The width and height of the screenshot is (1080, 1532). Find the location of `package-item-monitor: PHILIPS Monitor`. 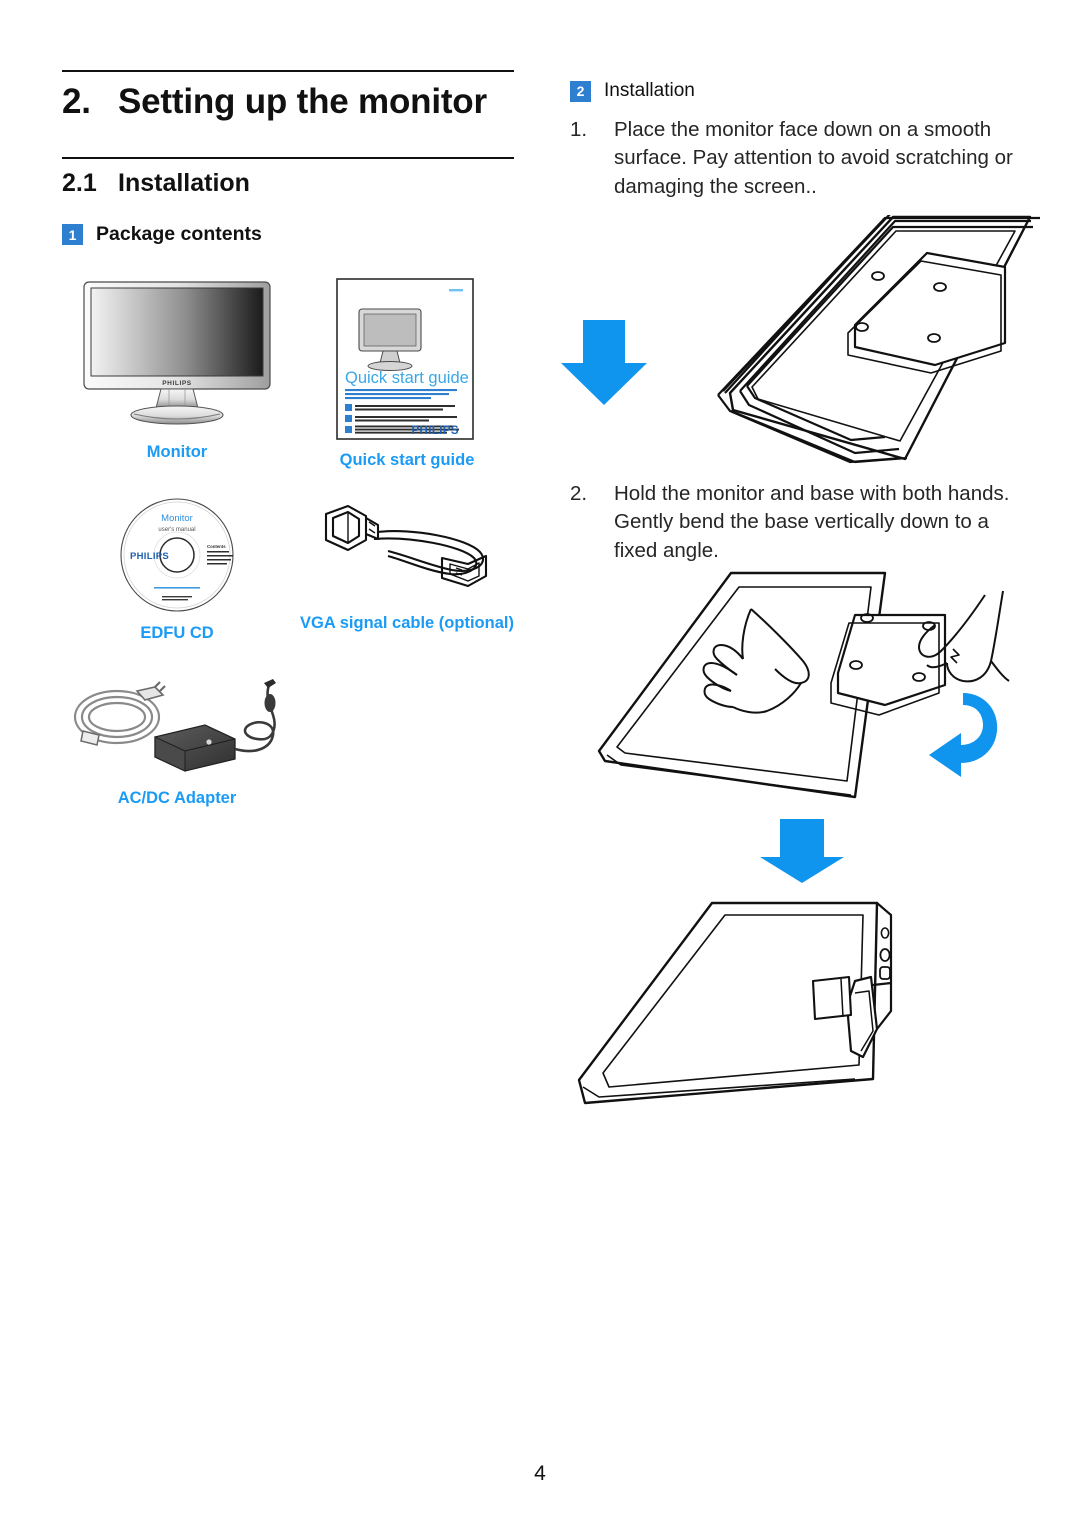

package-item-monitor: PHILIPS Monitor is located at coordinates (177, 372).